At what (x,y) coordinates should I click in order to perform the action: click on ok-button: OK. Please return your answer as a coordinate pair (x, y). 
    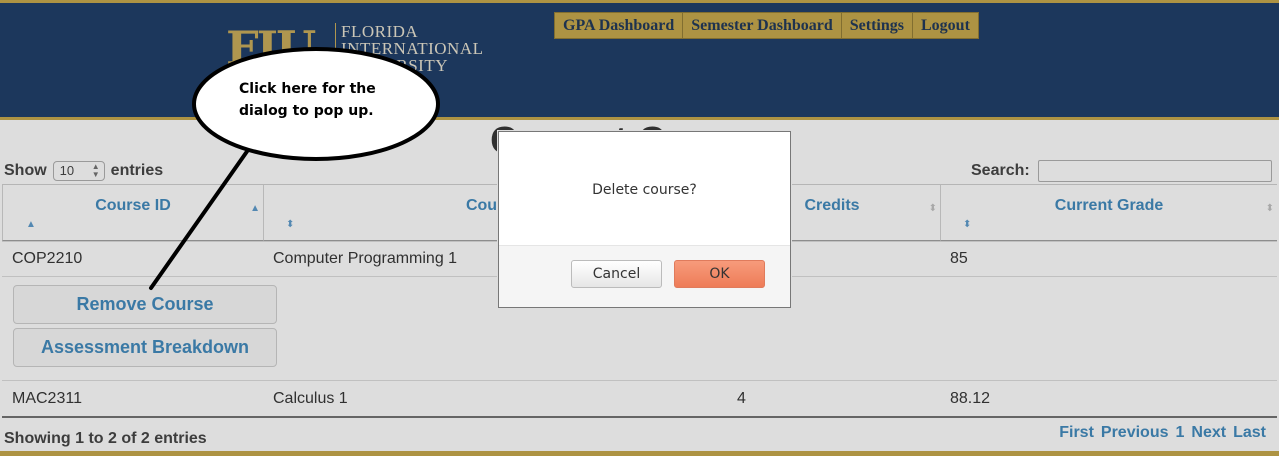
    Looking at the image, I should click on (719, 274).